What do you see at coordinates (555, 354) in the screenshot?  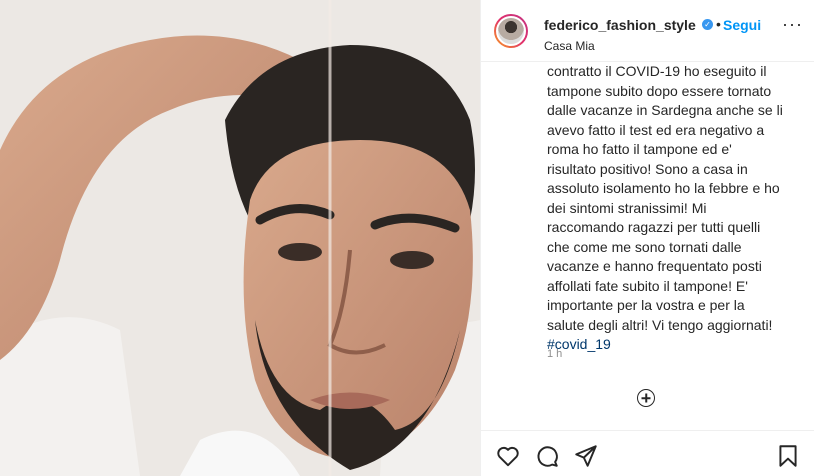 I see `post-timestamp: 1 h` at bounding box center [555, 354].